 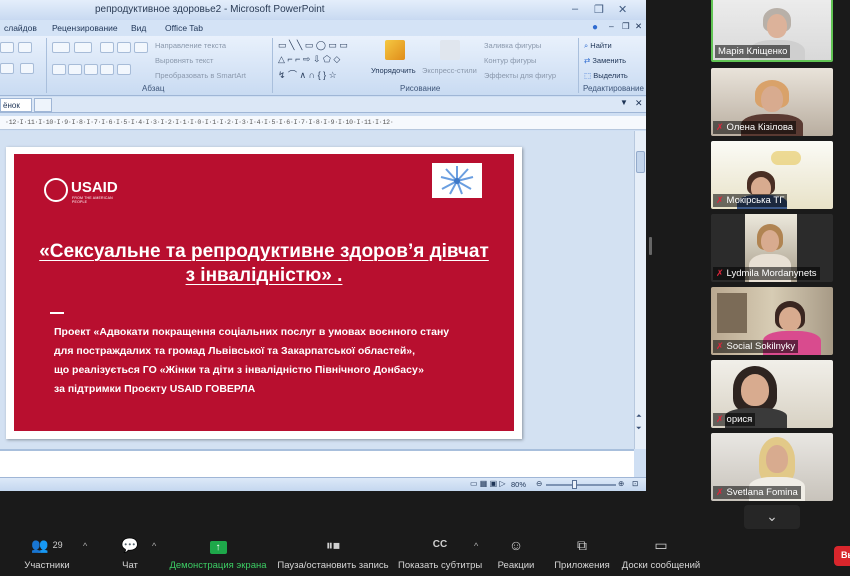 What do you see at coordinates (650, 246) in the screenshot?
I see `view-splitter` at bounding box center [650, 246].